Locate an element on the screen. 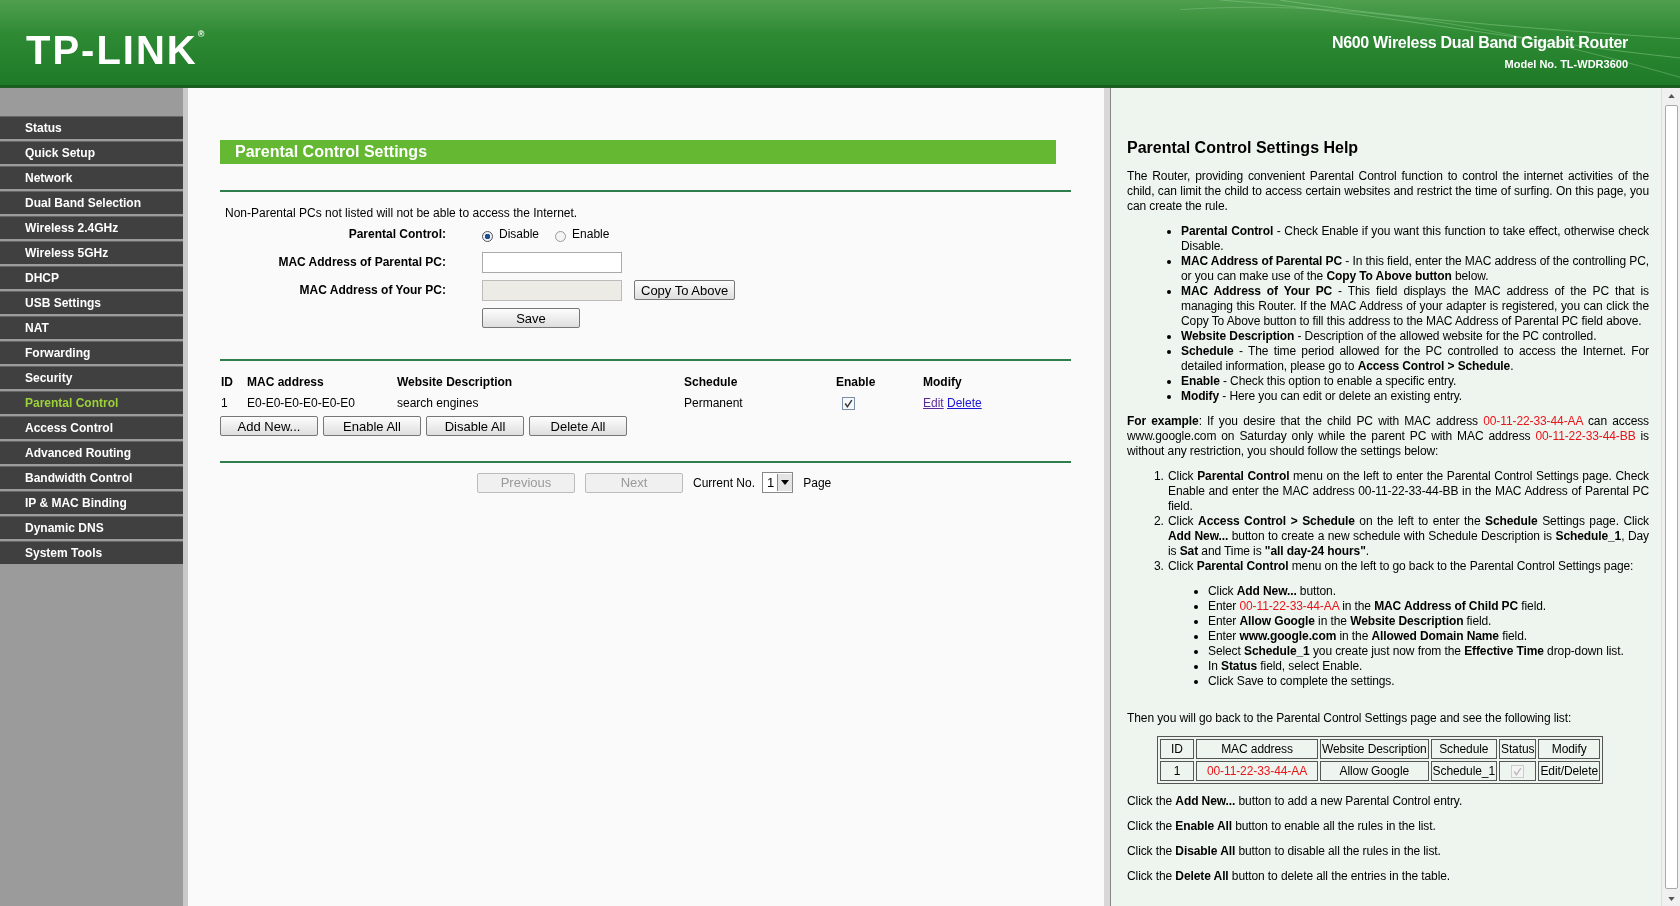 The height and width of the screenshot is (906, 1680). radio-label: Disable is located at coordinates (519, 234).